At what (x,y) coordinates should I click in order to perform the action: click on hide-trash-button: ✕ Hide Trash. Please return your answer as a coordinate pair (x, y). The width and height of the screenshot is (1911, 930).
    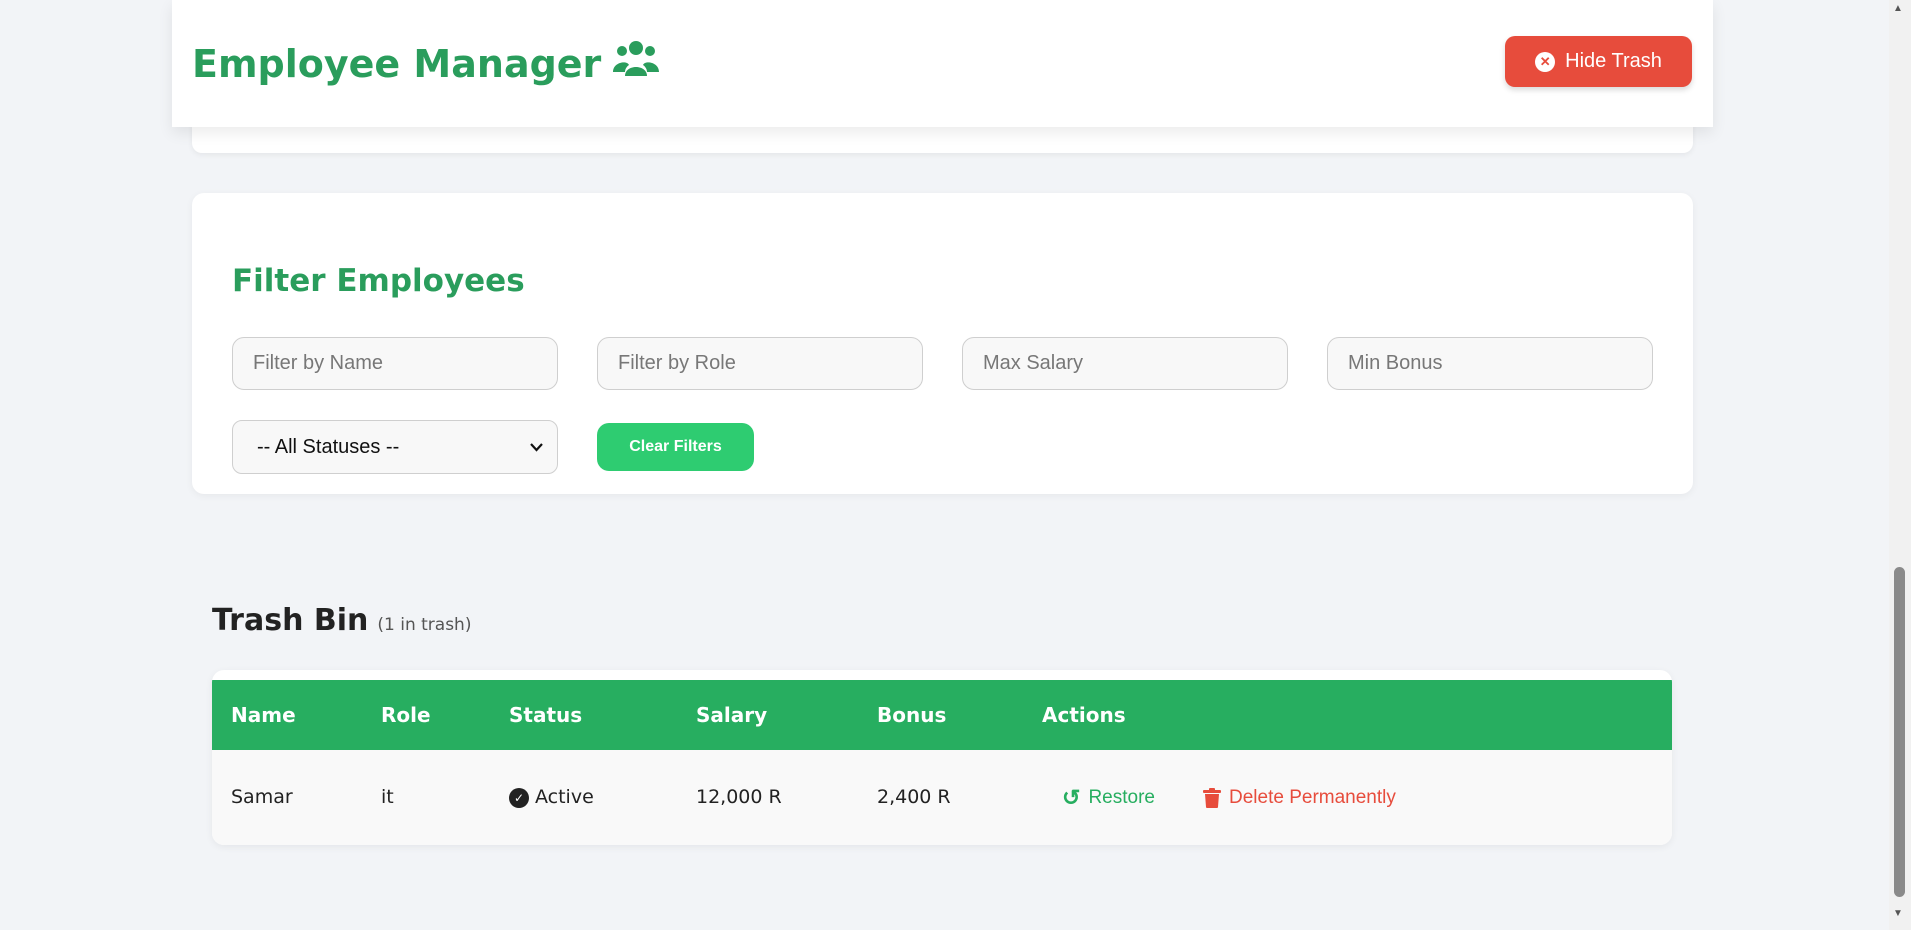
    Looking at the image, I should click on (1598, 61).